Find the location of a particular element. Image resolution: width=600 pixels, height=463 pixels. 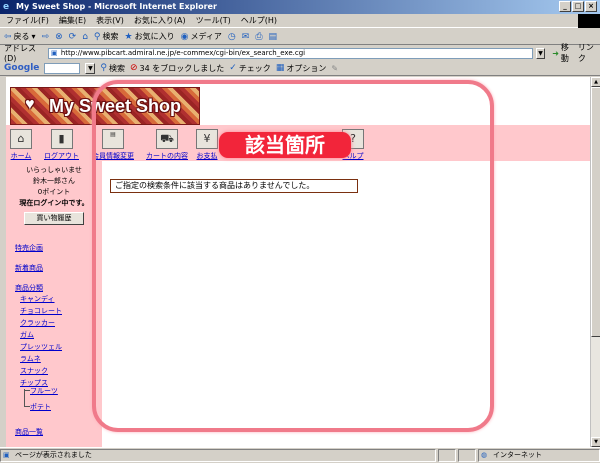

nav-logout-label: ログアウト is located at coordinates (61, 156).